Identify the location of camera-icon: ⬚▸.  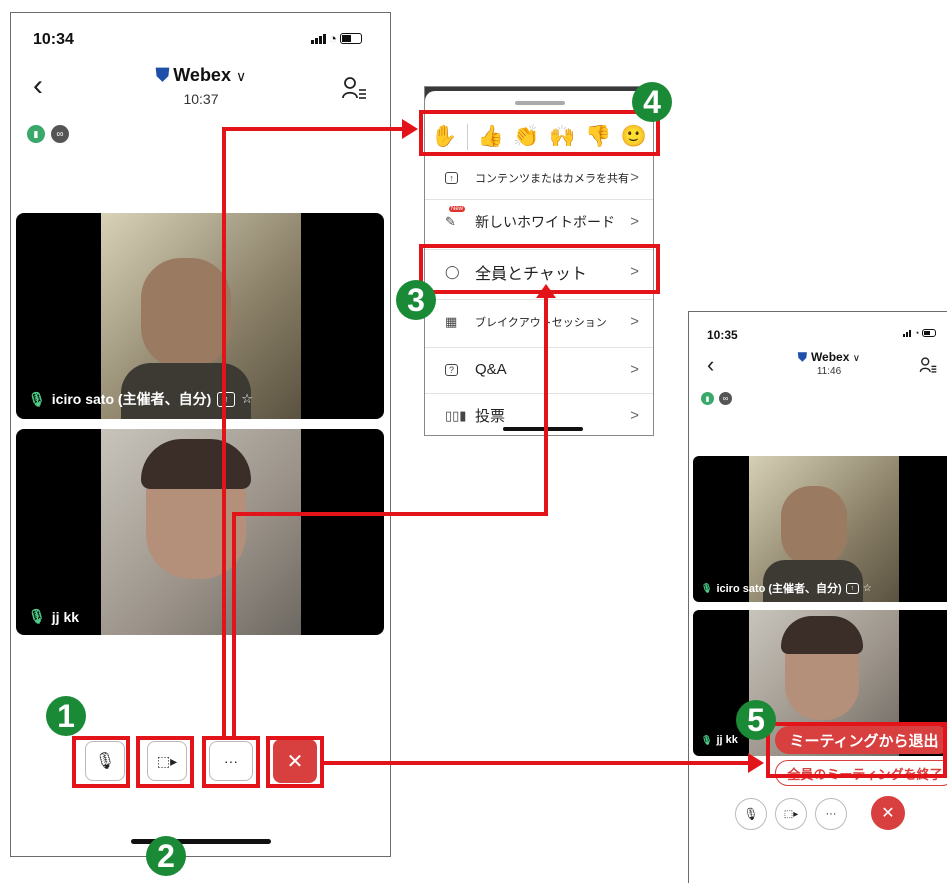
(791, 814).